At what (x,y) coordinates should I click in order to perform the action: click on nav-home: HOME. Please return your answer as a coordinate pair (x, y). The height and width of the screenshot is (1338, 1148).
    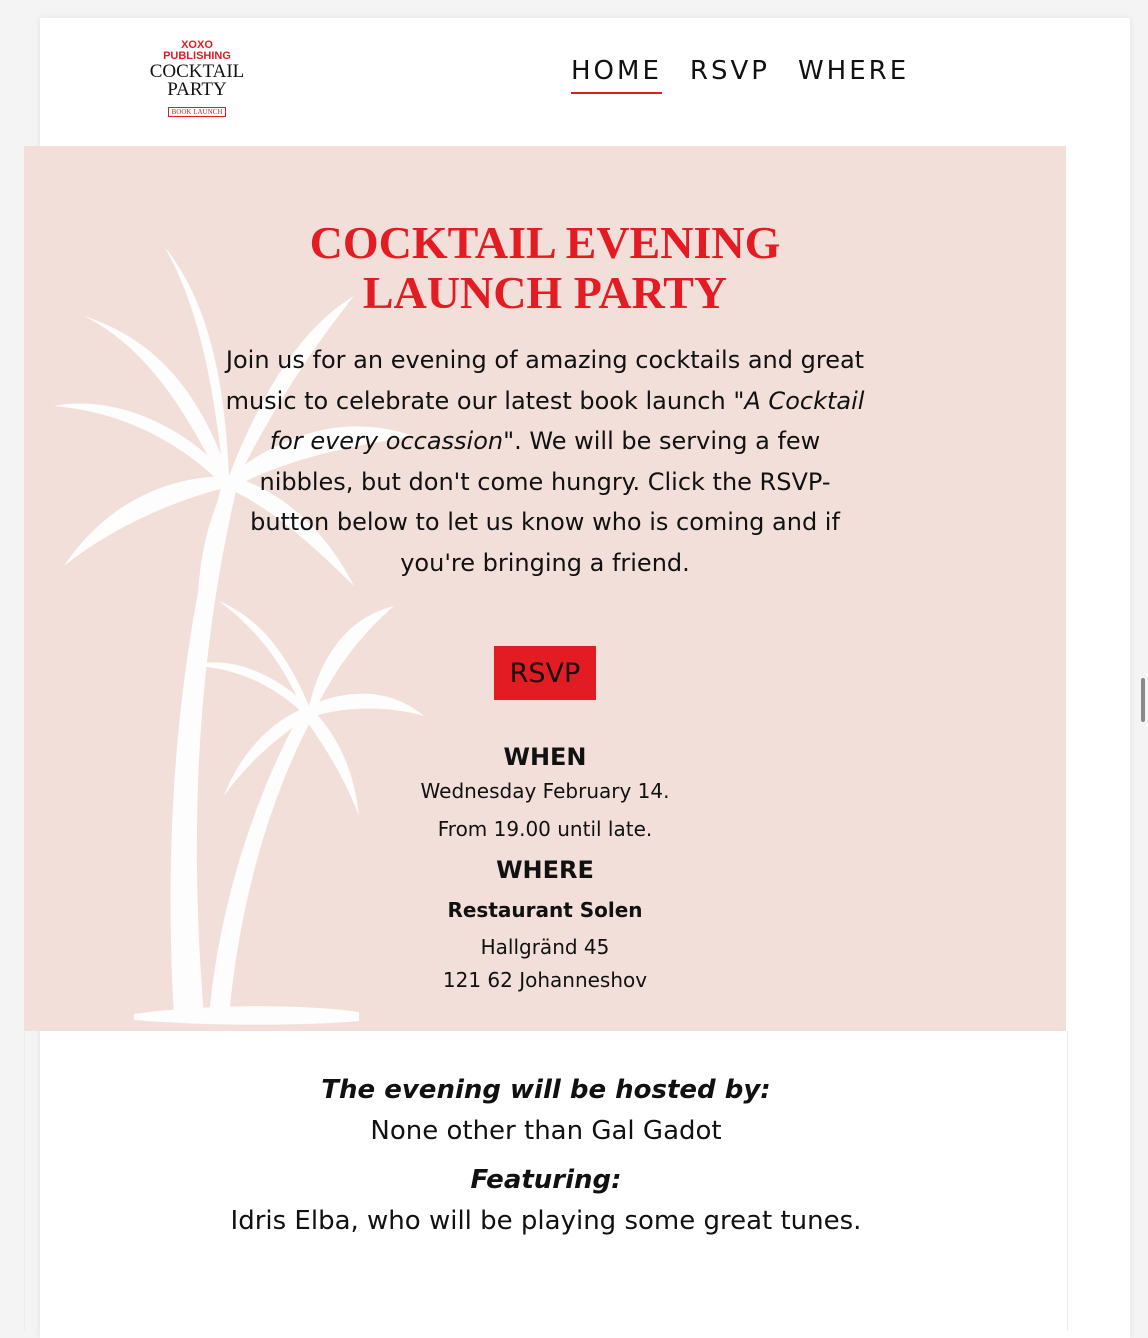
    Looking at the image, I should click on (616, 75).